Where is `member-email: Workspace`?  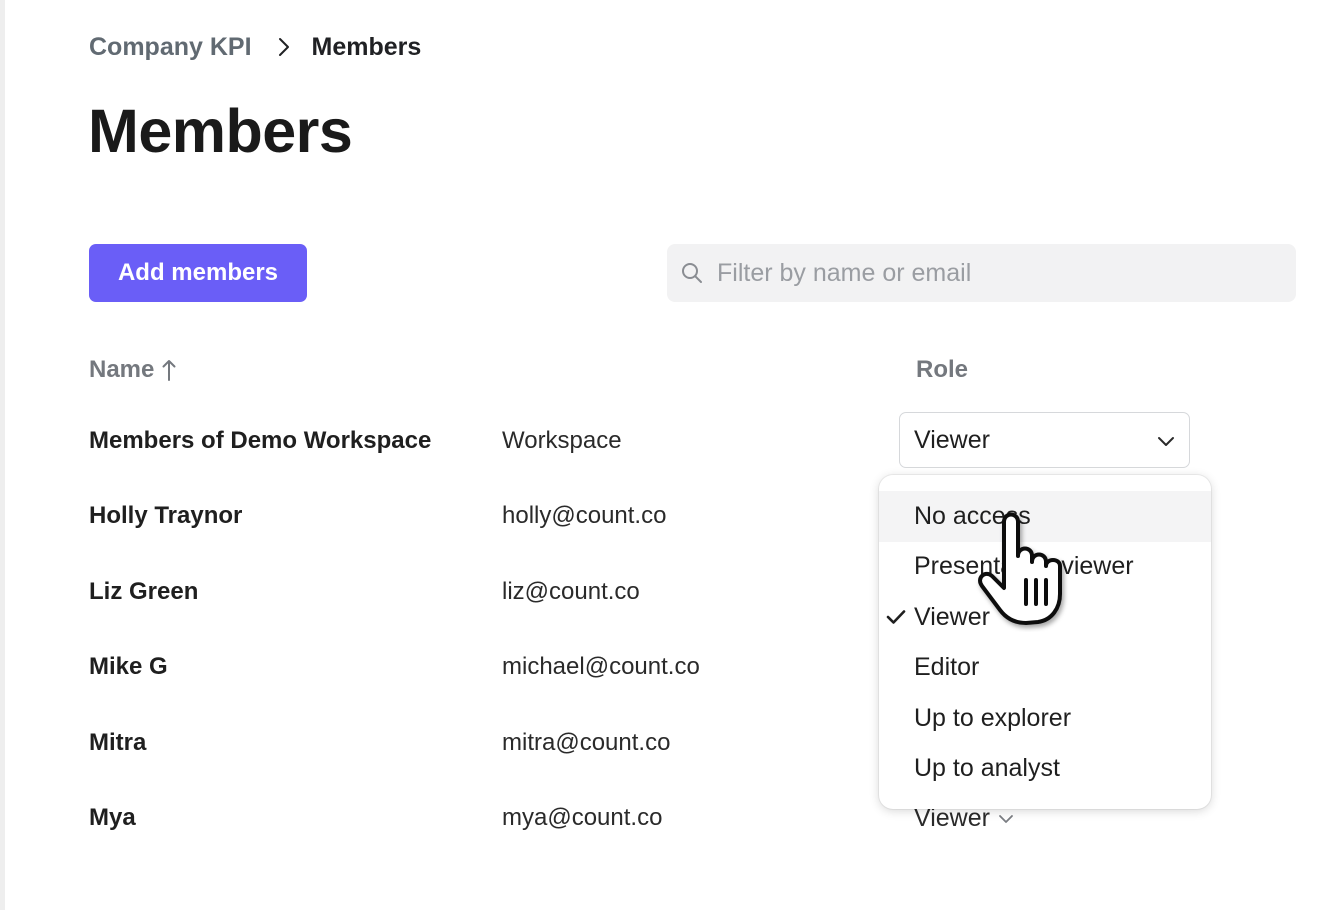
member-email: Workspace is located at coordinates (562, 440).